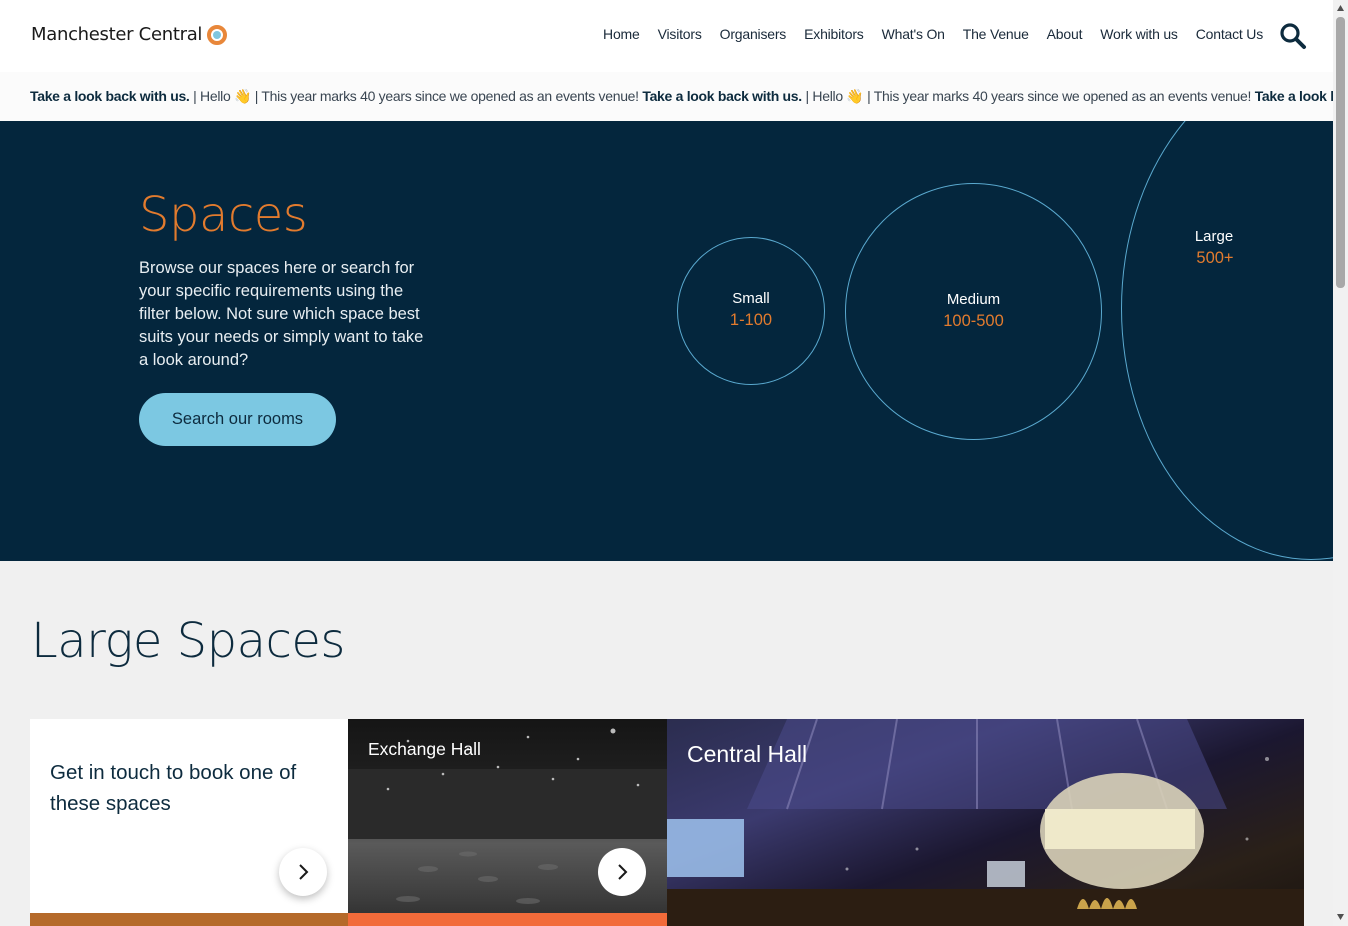 The image size is (1348, 926). What do you see at coordinates (1340, 8) in the screenshot?
I see `scroll-up-icon` at bounding box center [1340, 8].